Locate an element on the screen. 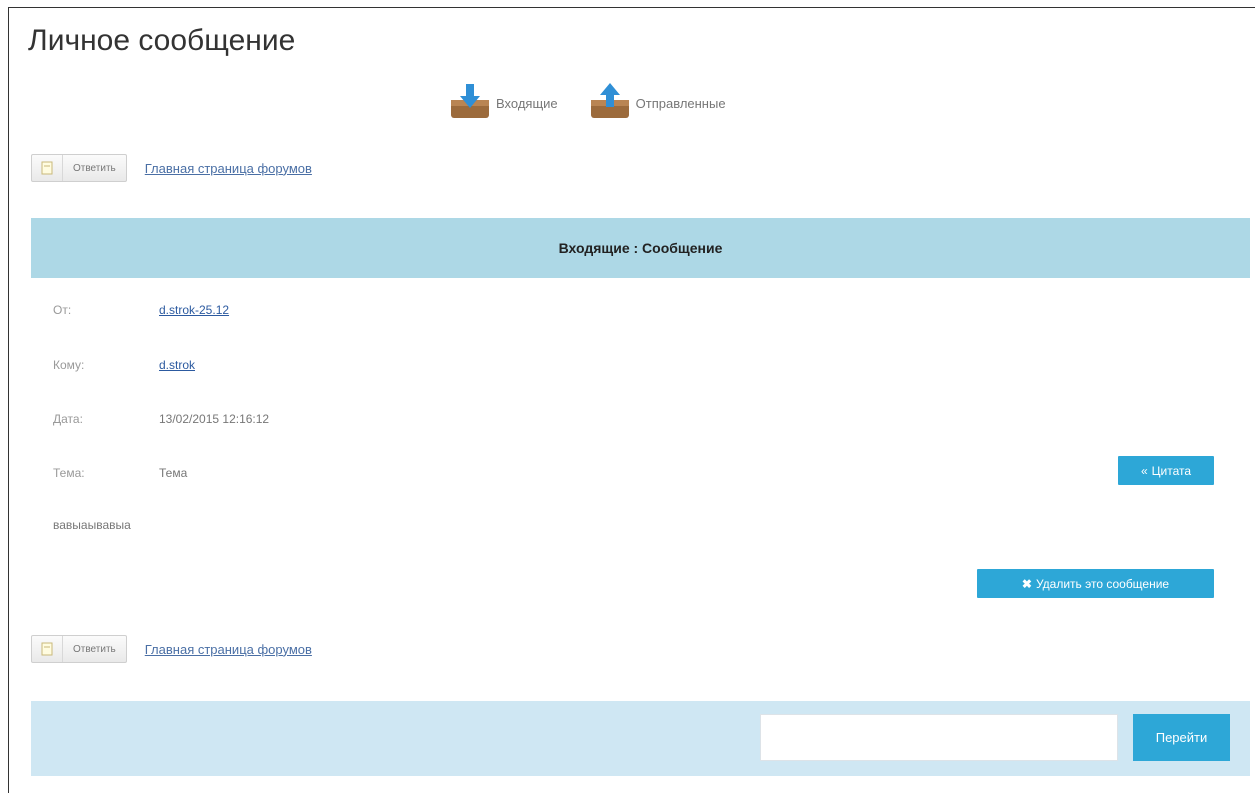 The height and width of the screenshot is (793, 1255). subject-label: Тема: is located at coordinates (69, 473).